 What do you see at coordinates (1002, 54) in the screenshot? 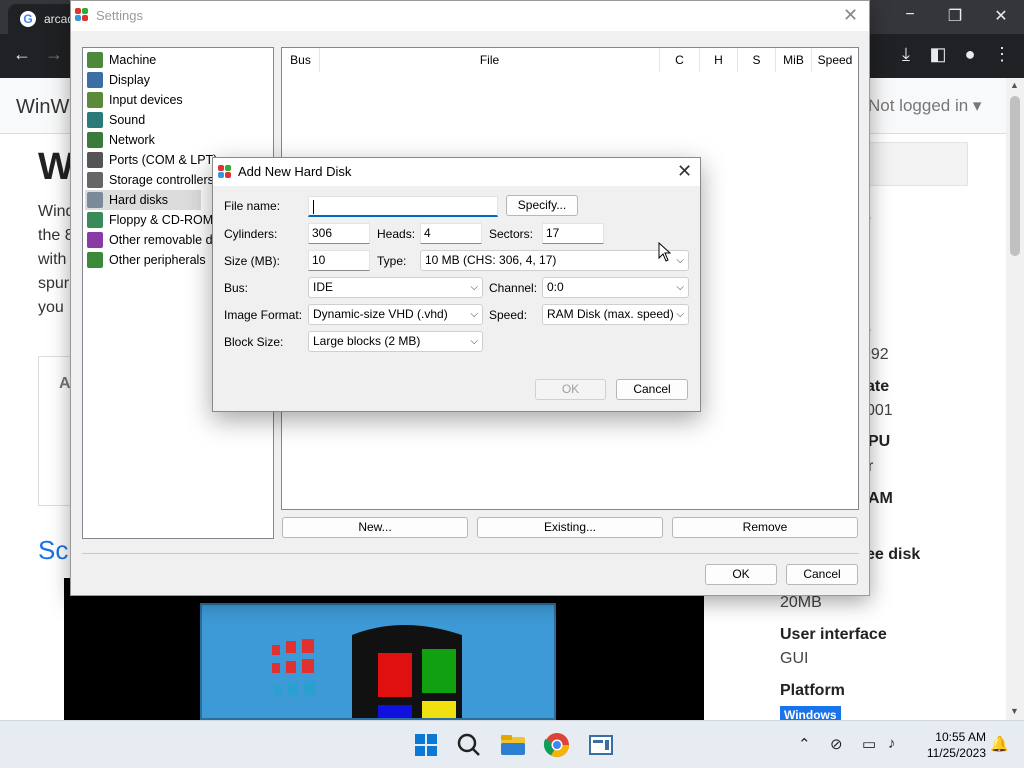
I see `menu-icon: ⋮` at bounding box center [1002, 54].